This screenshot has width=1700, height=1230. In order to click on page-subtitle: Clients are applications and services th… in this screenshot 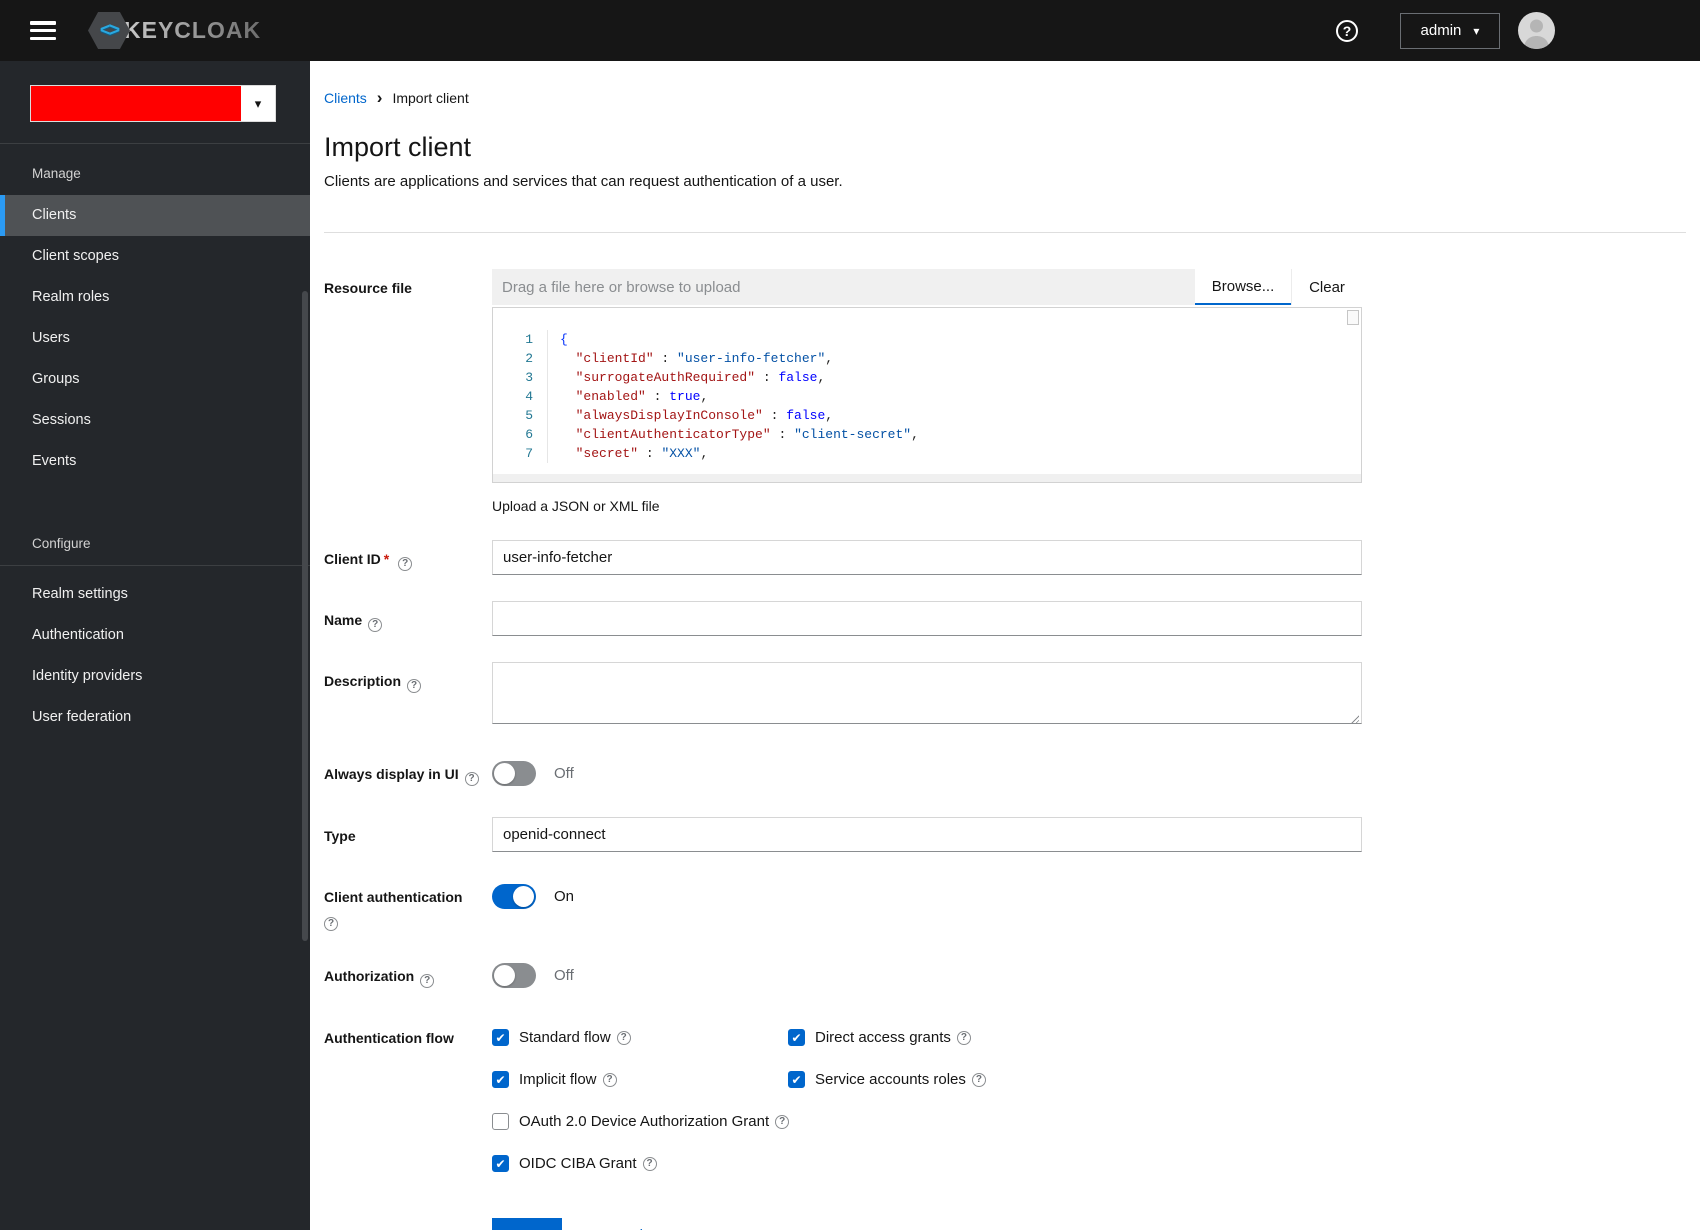, I will do `click(583, 181)`.